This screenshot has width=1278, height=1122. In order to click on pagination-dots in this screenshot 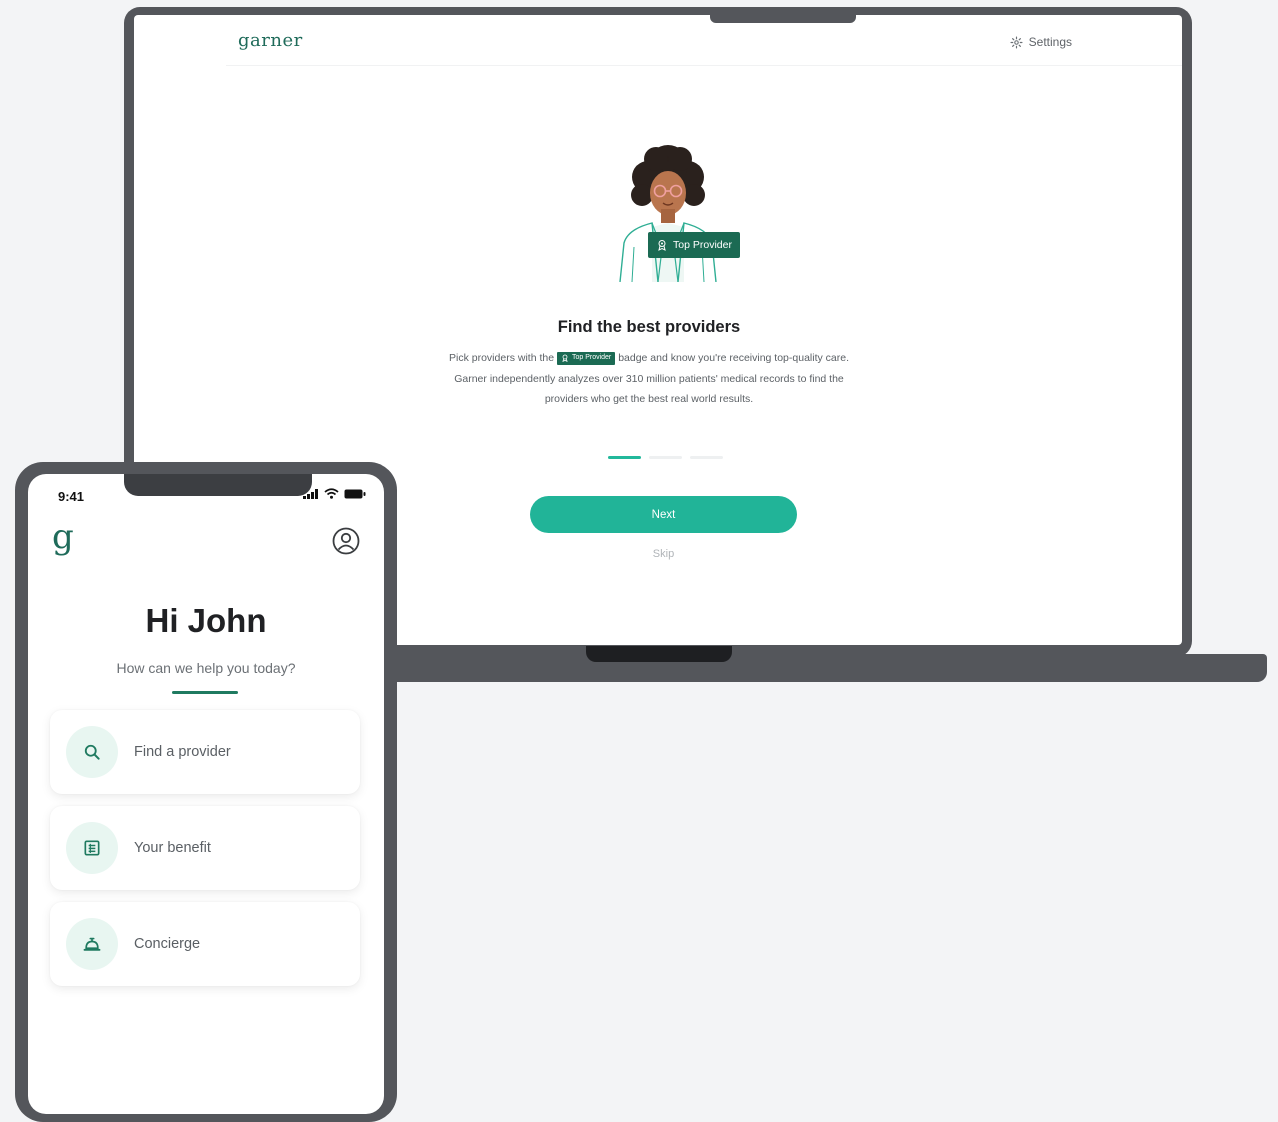, I will do `click(665, 457)`.